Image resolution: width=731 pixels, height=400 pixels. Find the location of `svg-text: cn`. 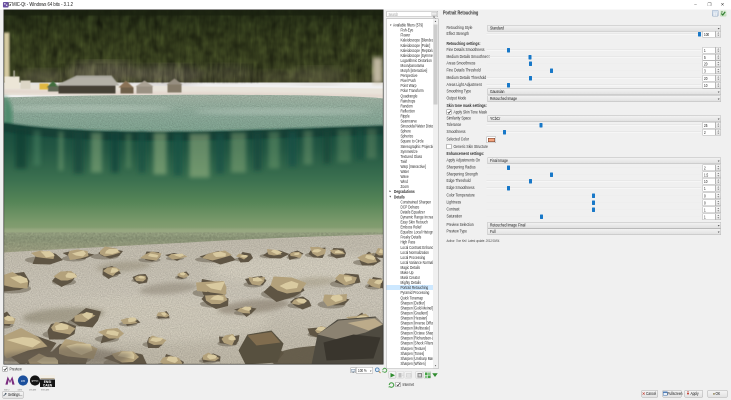

svg-text: cn is located at coordinates (23, 381).